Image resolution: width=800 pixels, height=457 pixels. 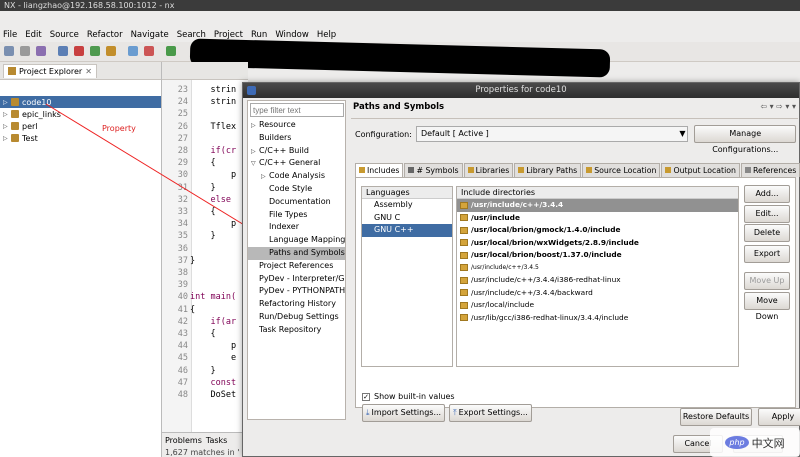 What do you see at coordinates (521, 90) in the screenshot?
I see `dialog-title: Properties for code10` at bounding box center [521, 90].